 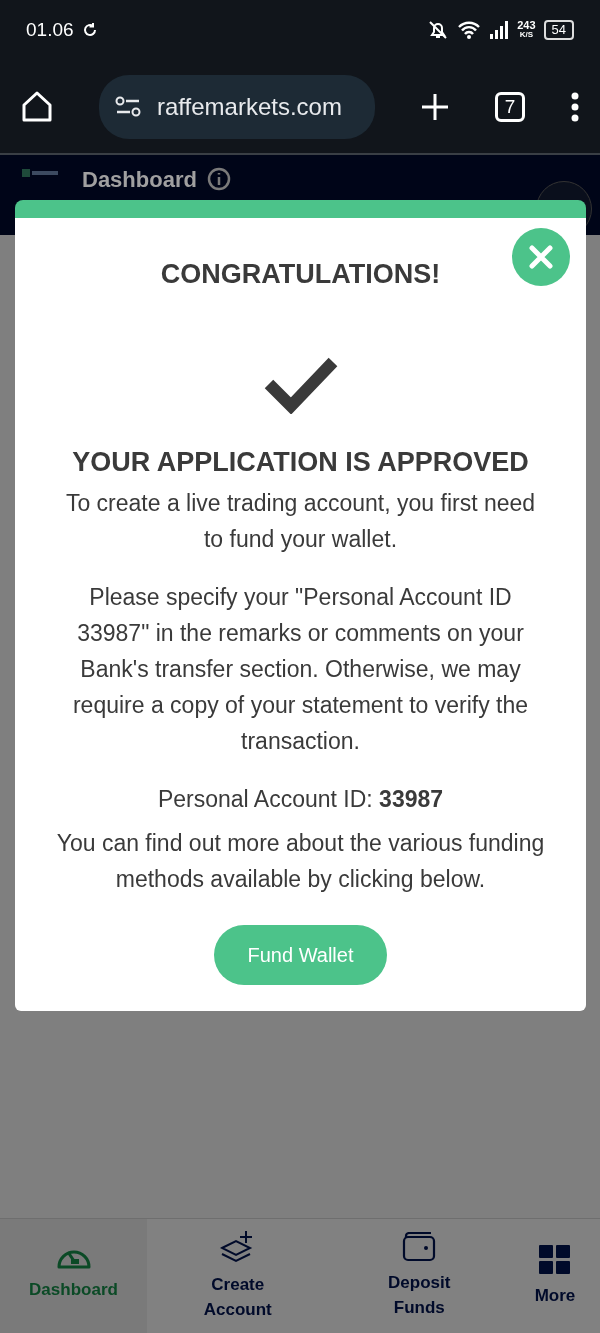 What do you see at coordinates (89, 30) in the screenshot?
I see `sync-icon` at bounding box center [89, 30].